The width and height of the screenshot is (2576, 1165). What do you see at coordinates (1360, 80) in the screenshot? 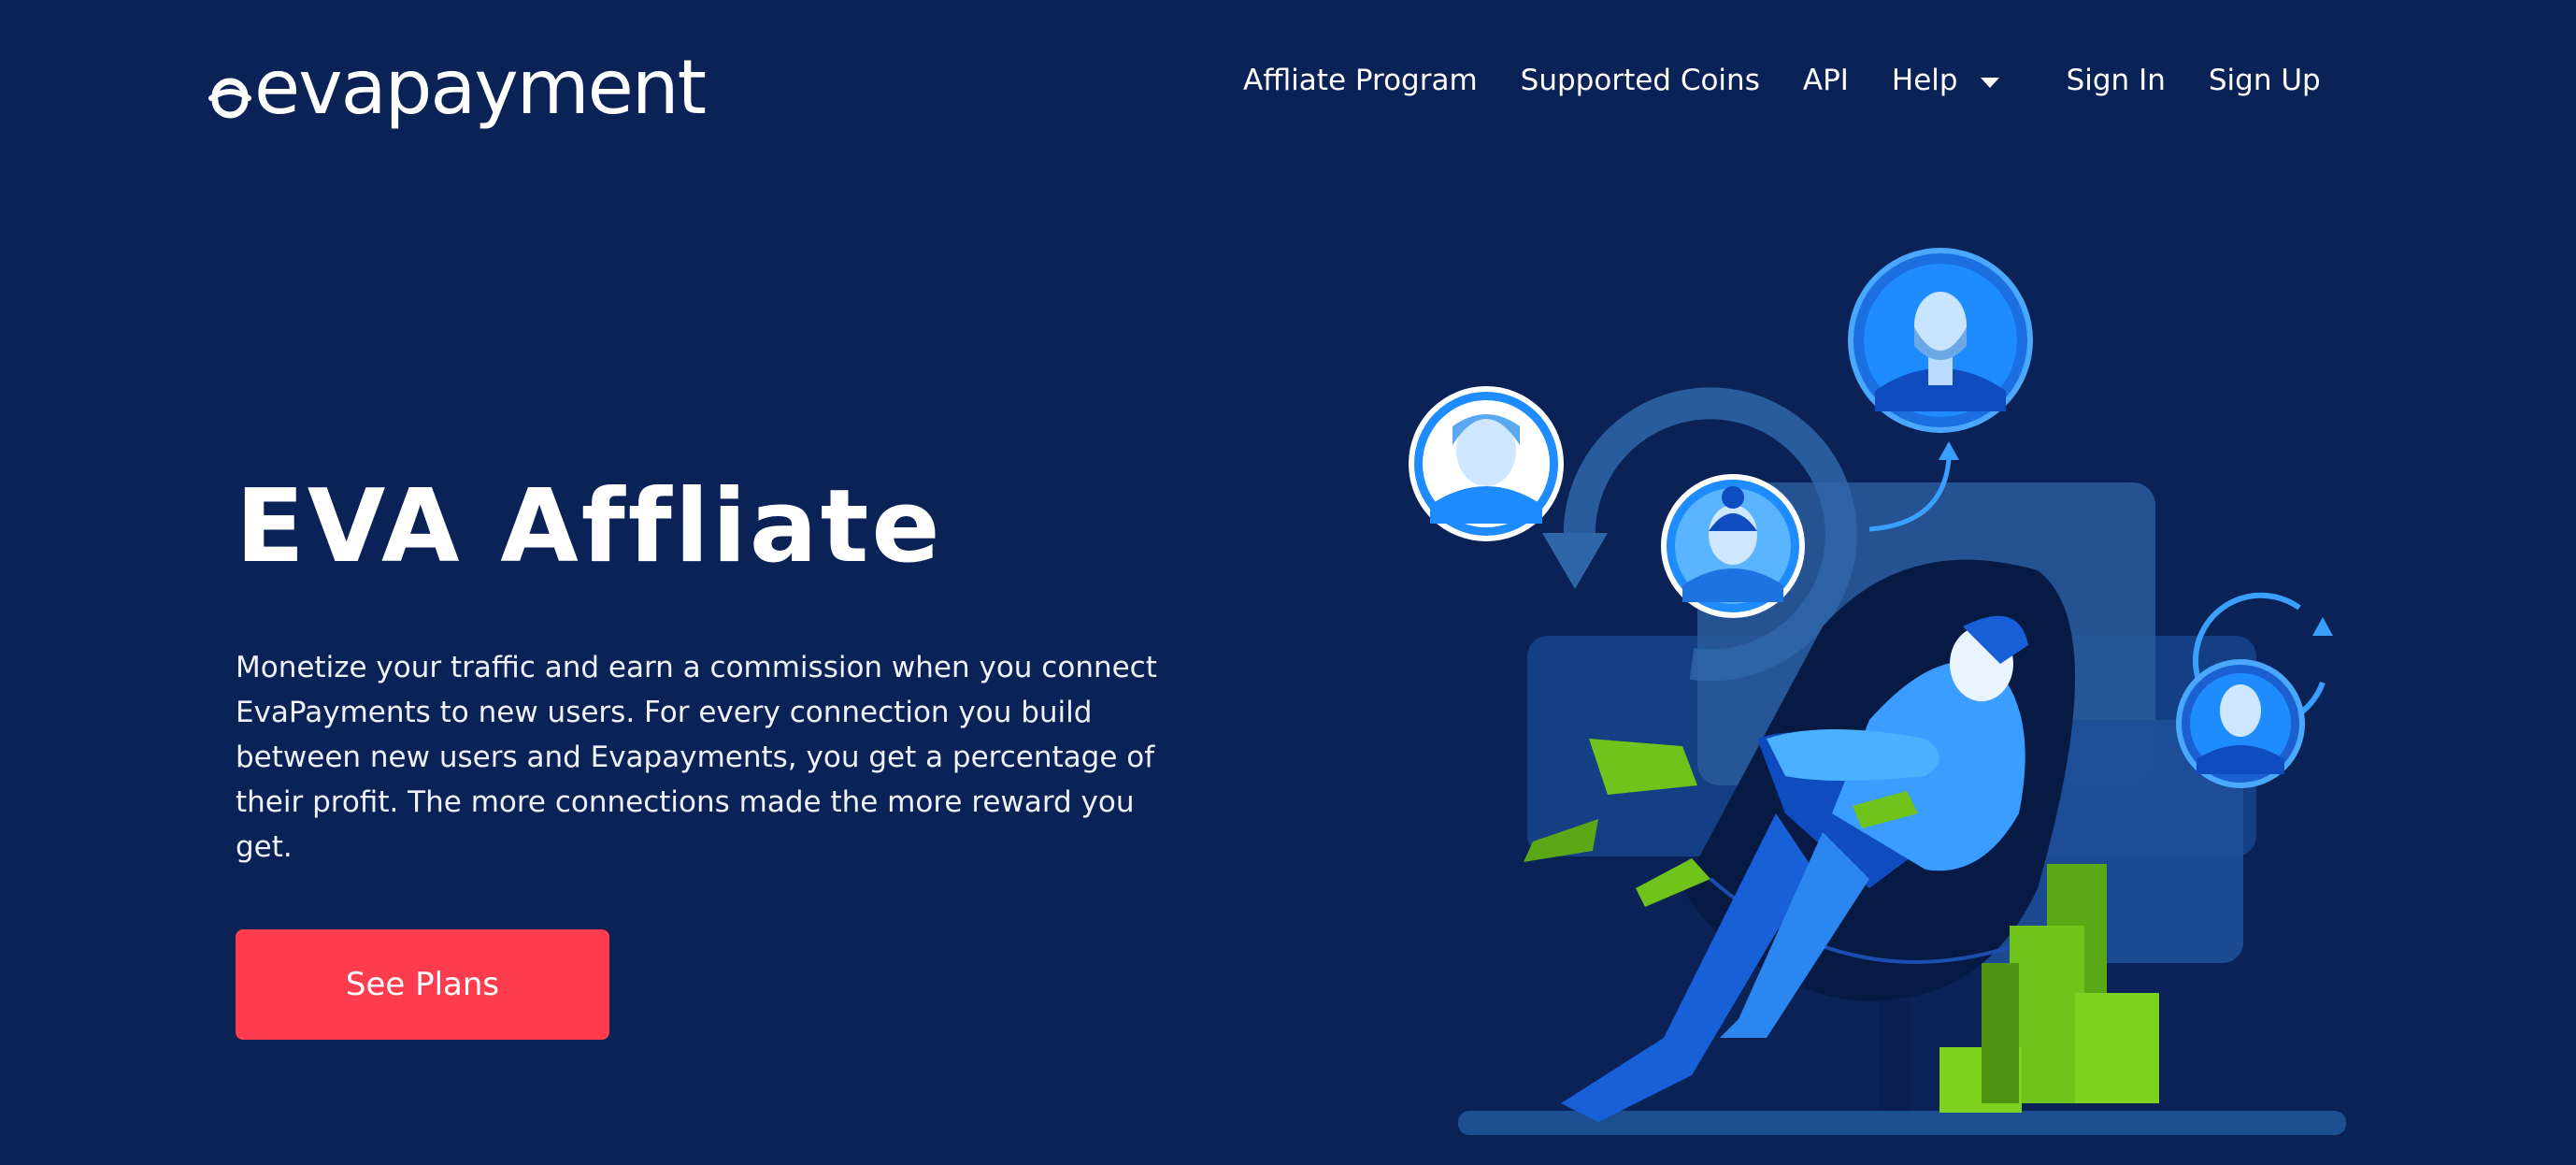
I see `nav-affiliate-program: Affliate Program` at bounding box center [1360, 80].